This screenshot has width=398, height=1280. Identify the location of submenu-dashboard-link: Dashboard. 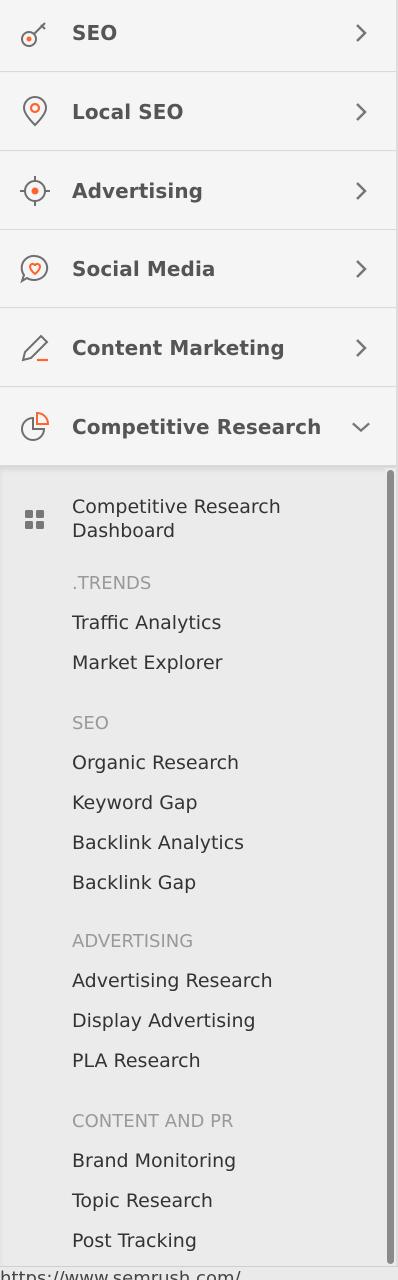
(123, 531).